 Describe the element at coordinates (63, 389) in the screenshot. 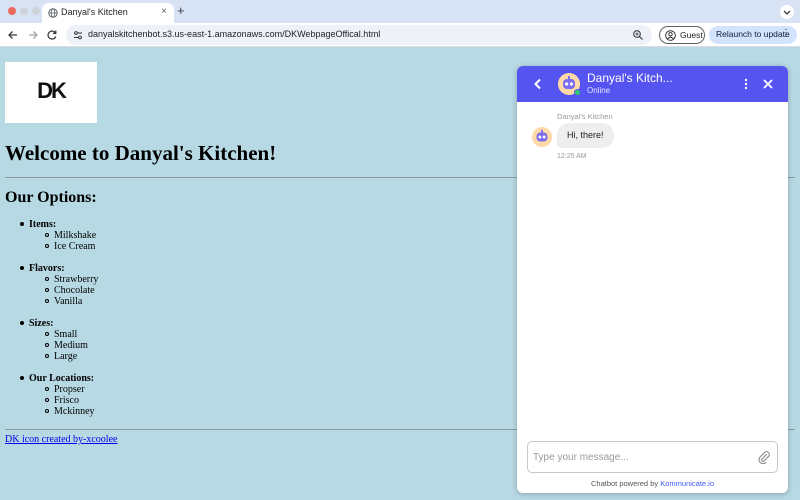

I see `option-value: Propser` at that location.